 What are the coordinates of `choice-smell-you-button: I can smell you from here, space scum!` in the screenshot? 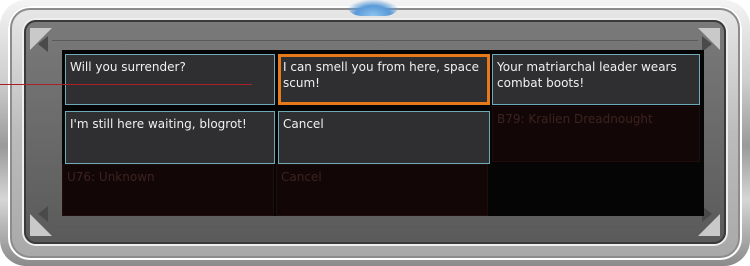 It's located at (384, 79).